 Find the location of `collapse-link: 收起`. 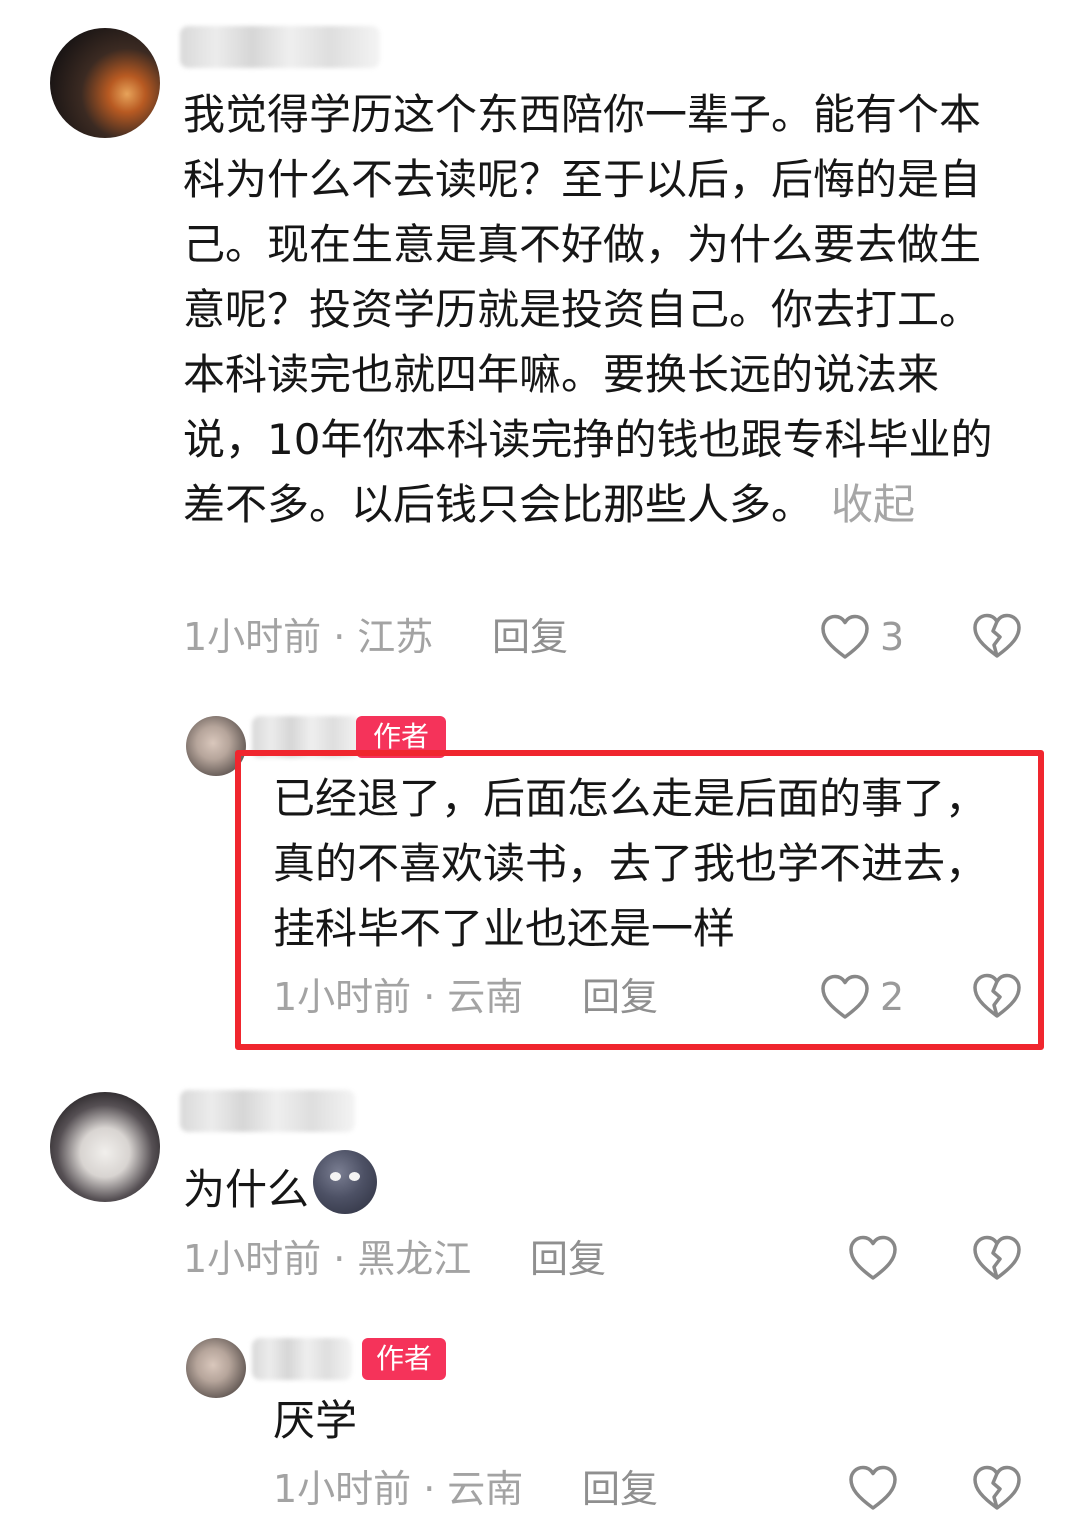

collapse-link: 收起 is located at coordinates (873, 504).